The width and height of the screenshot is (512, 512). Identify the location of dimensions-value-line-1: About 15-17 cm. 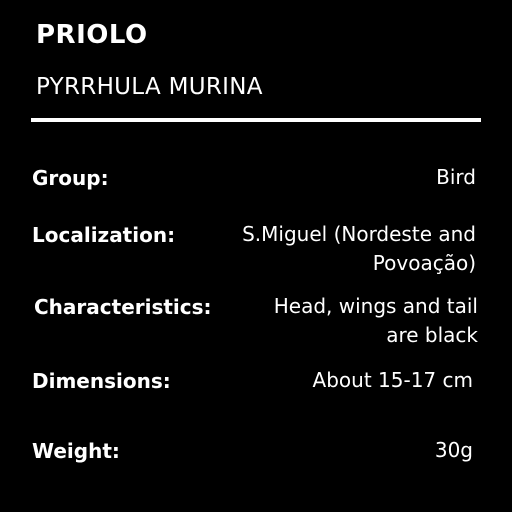
(392, 380).